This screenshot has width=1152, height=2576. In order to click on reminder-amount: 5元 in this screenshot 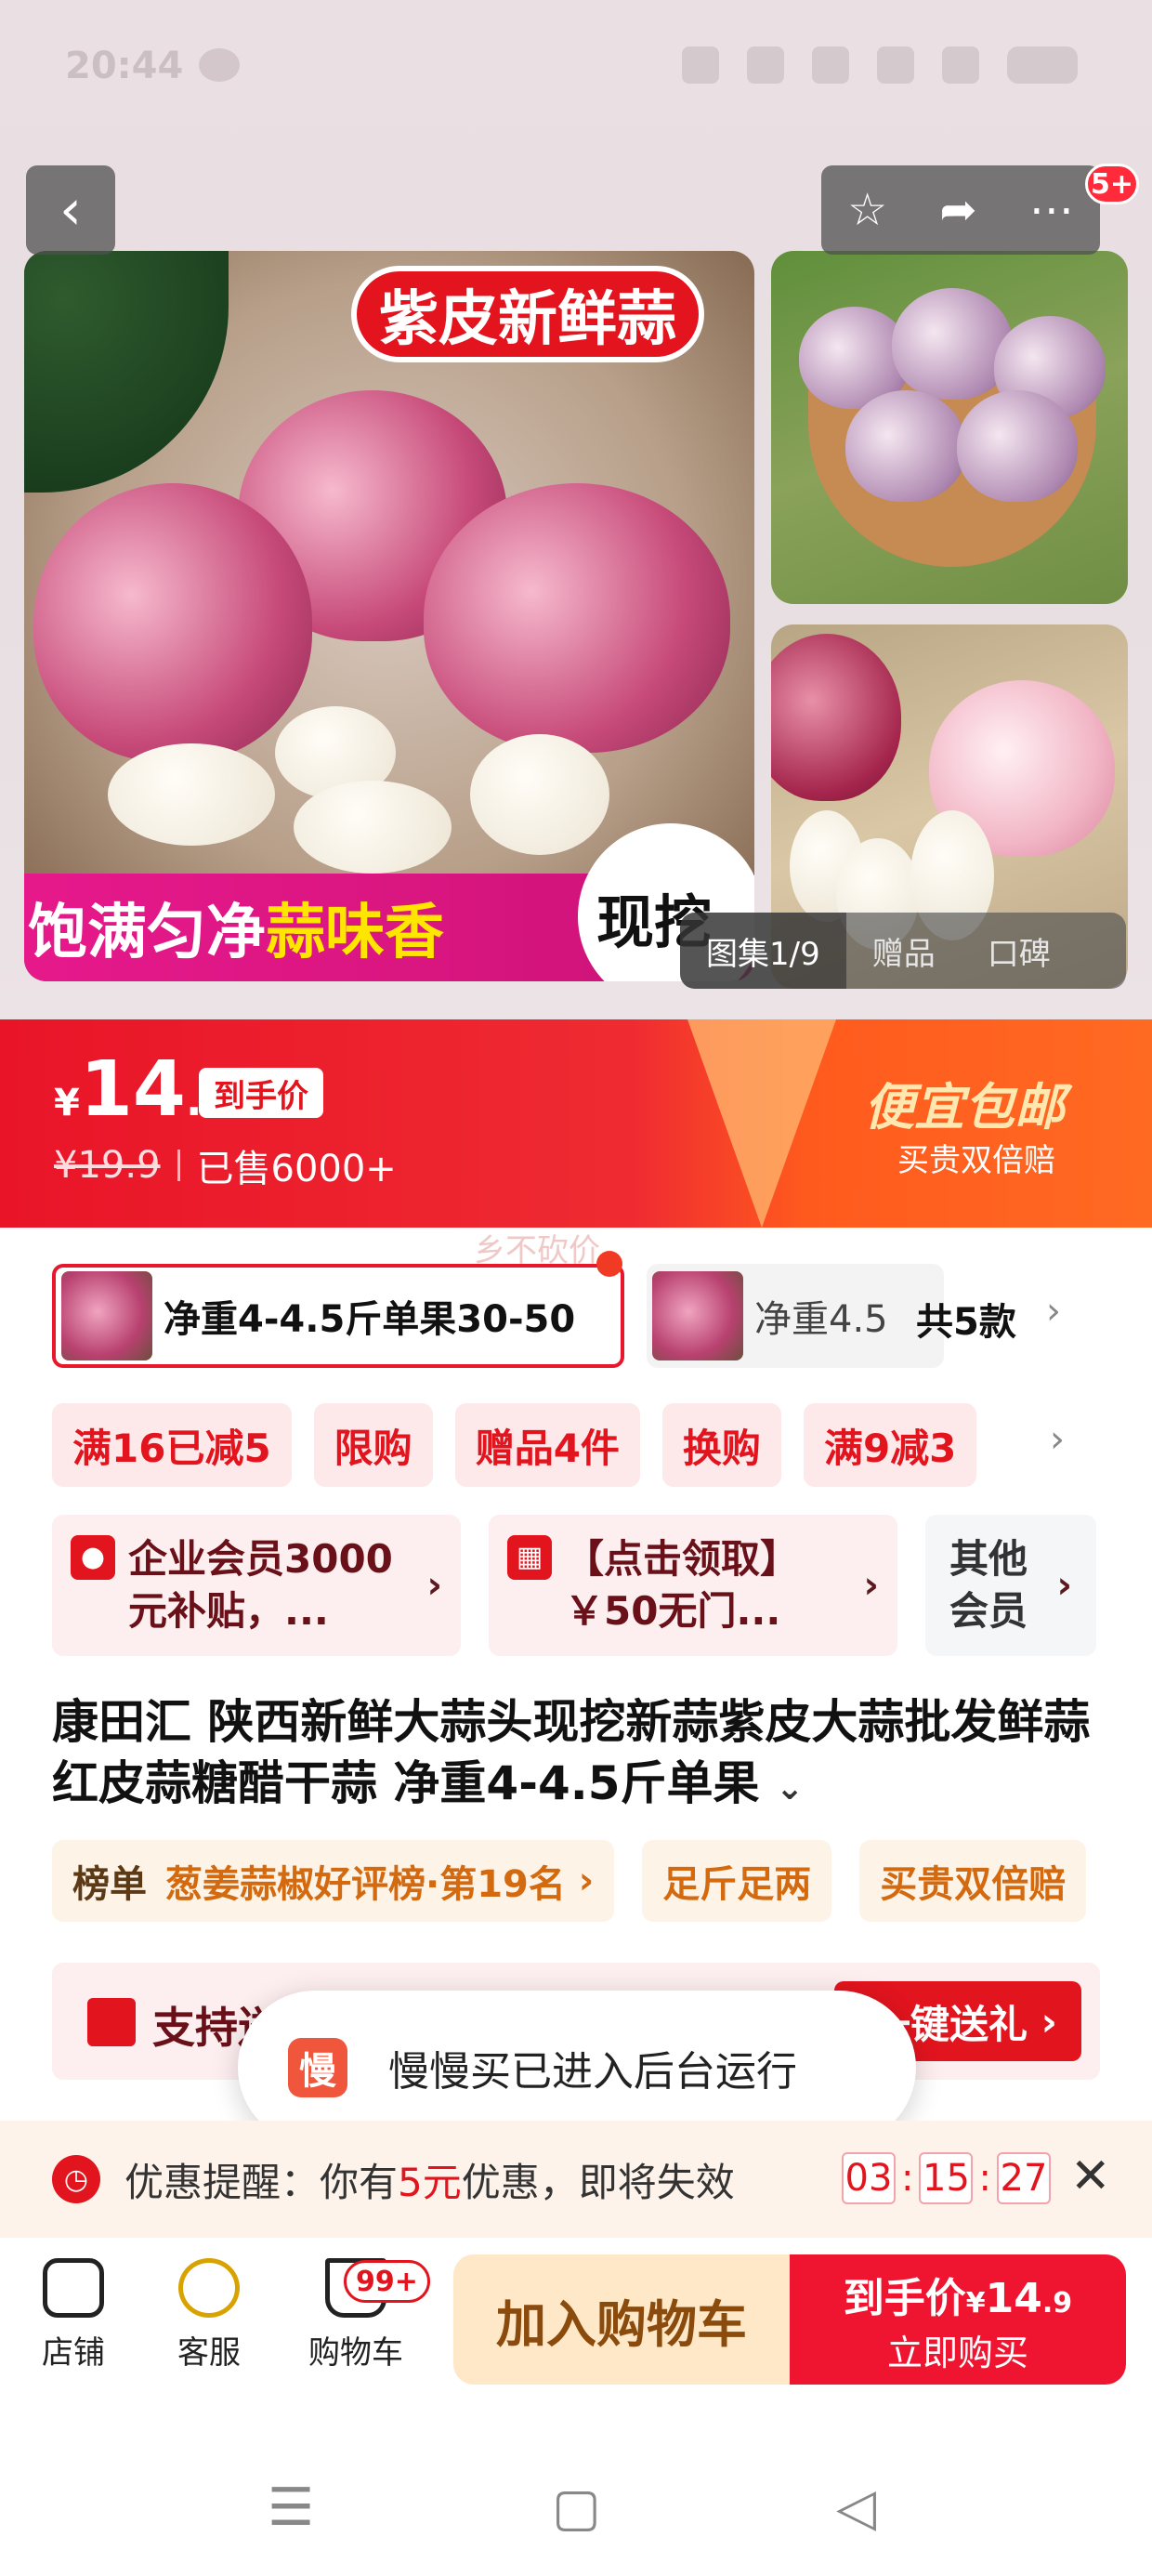, I will do `click(430, 2182)`.